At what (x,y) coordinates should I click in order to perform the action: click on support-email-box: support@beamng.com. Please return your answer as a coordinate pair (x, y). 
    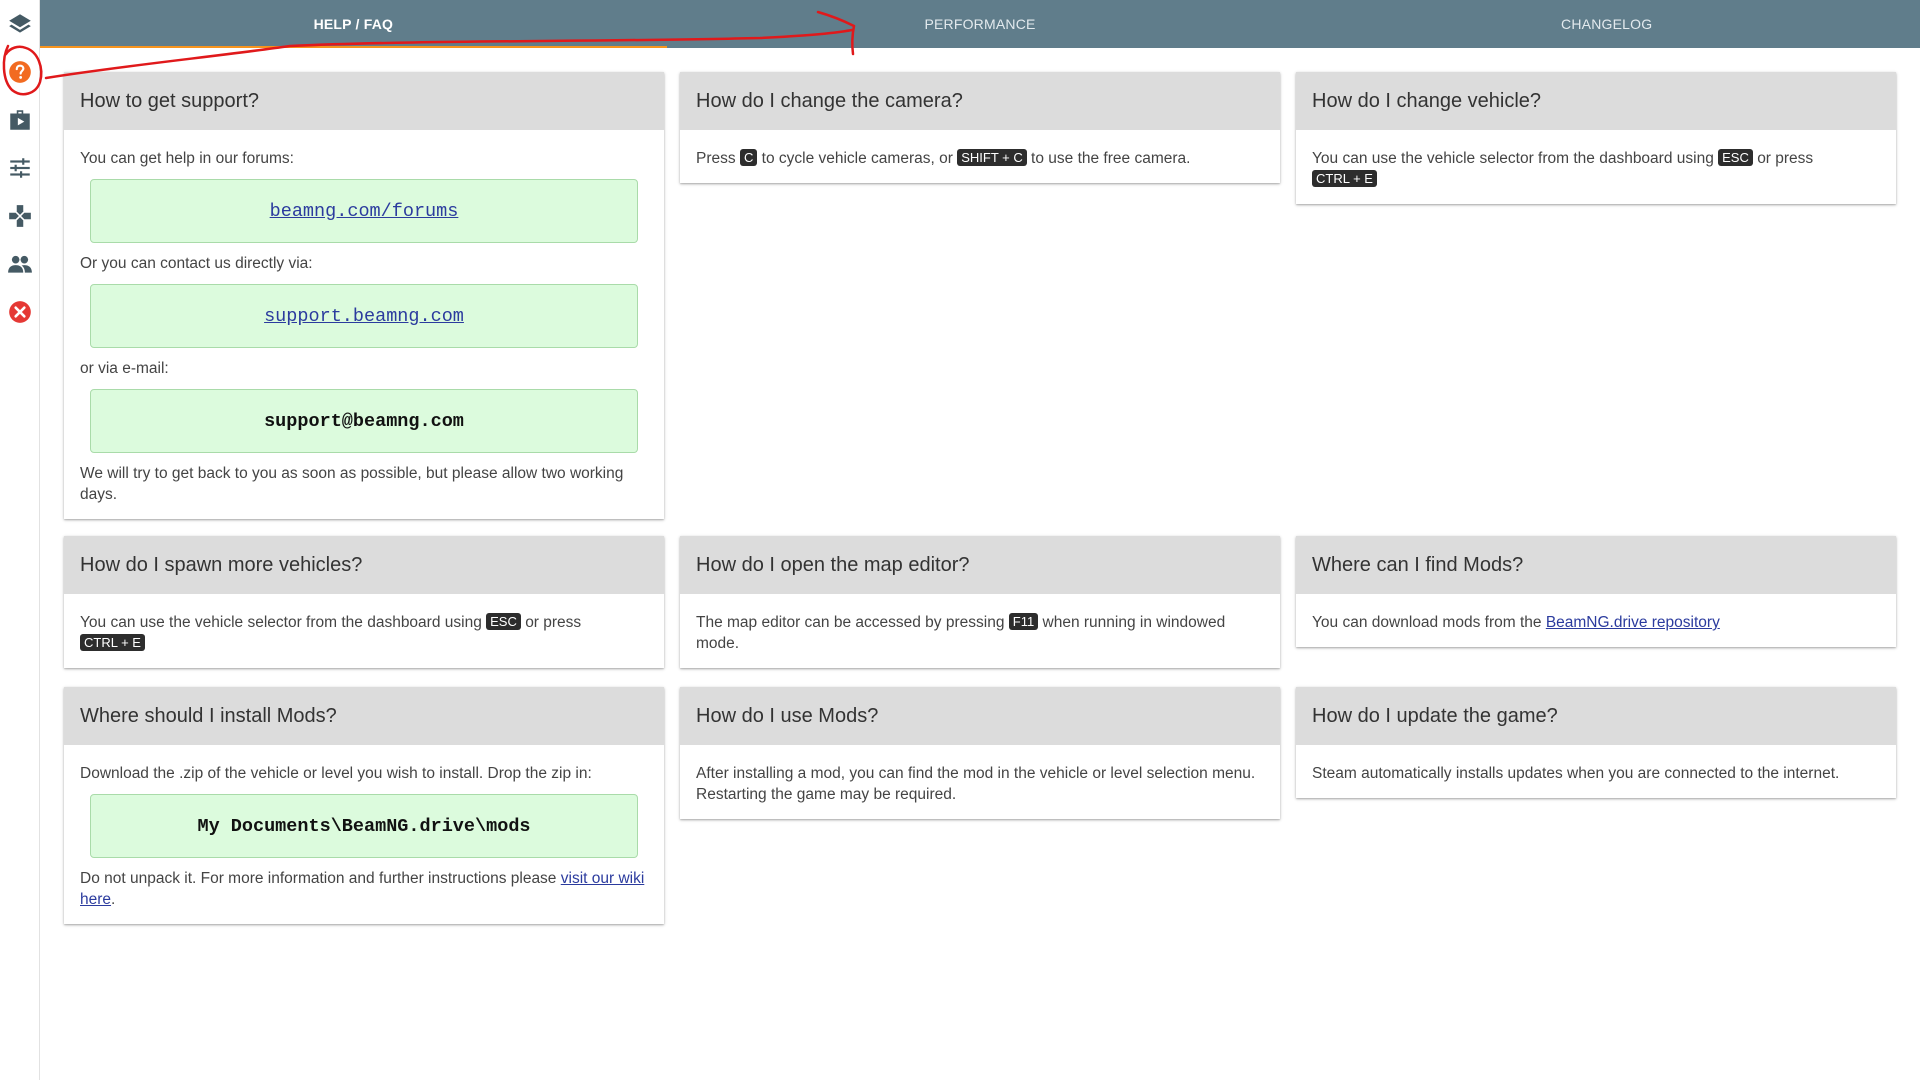
    Looking at the image, I should click on (364, 421).